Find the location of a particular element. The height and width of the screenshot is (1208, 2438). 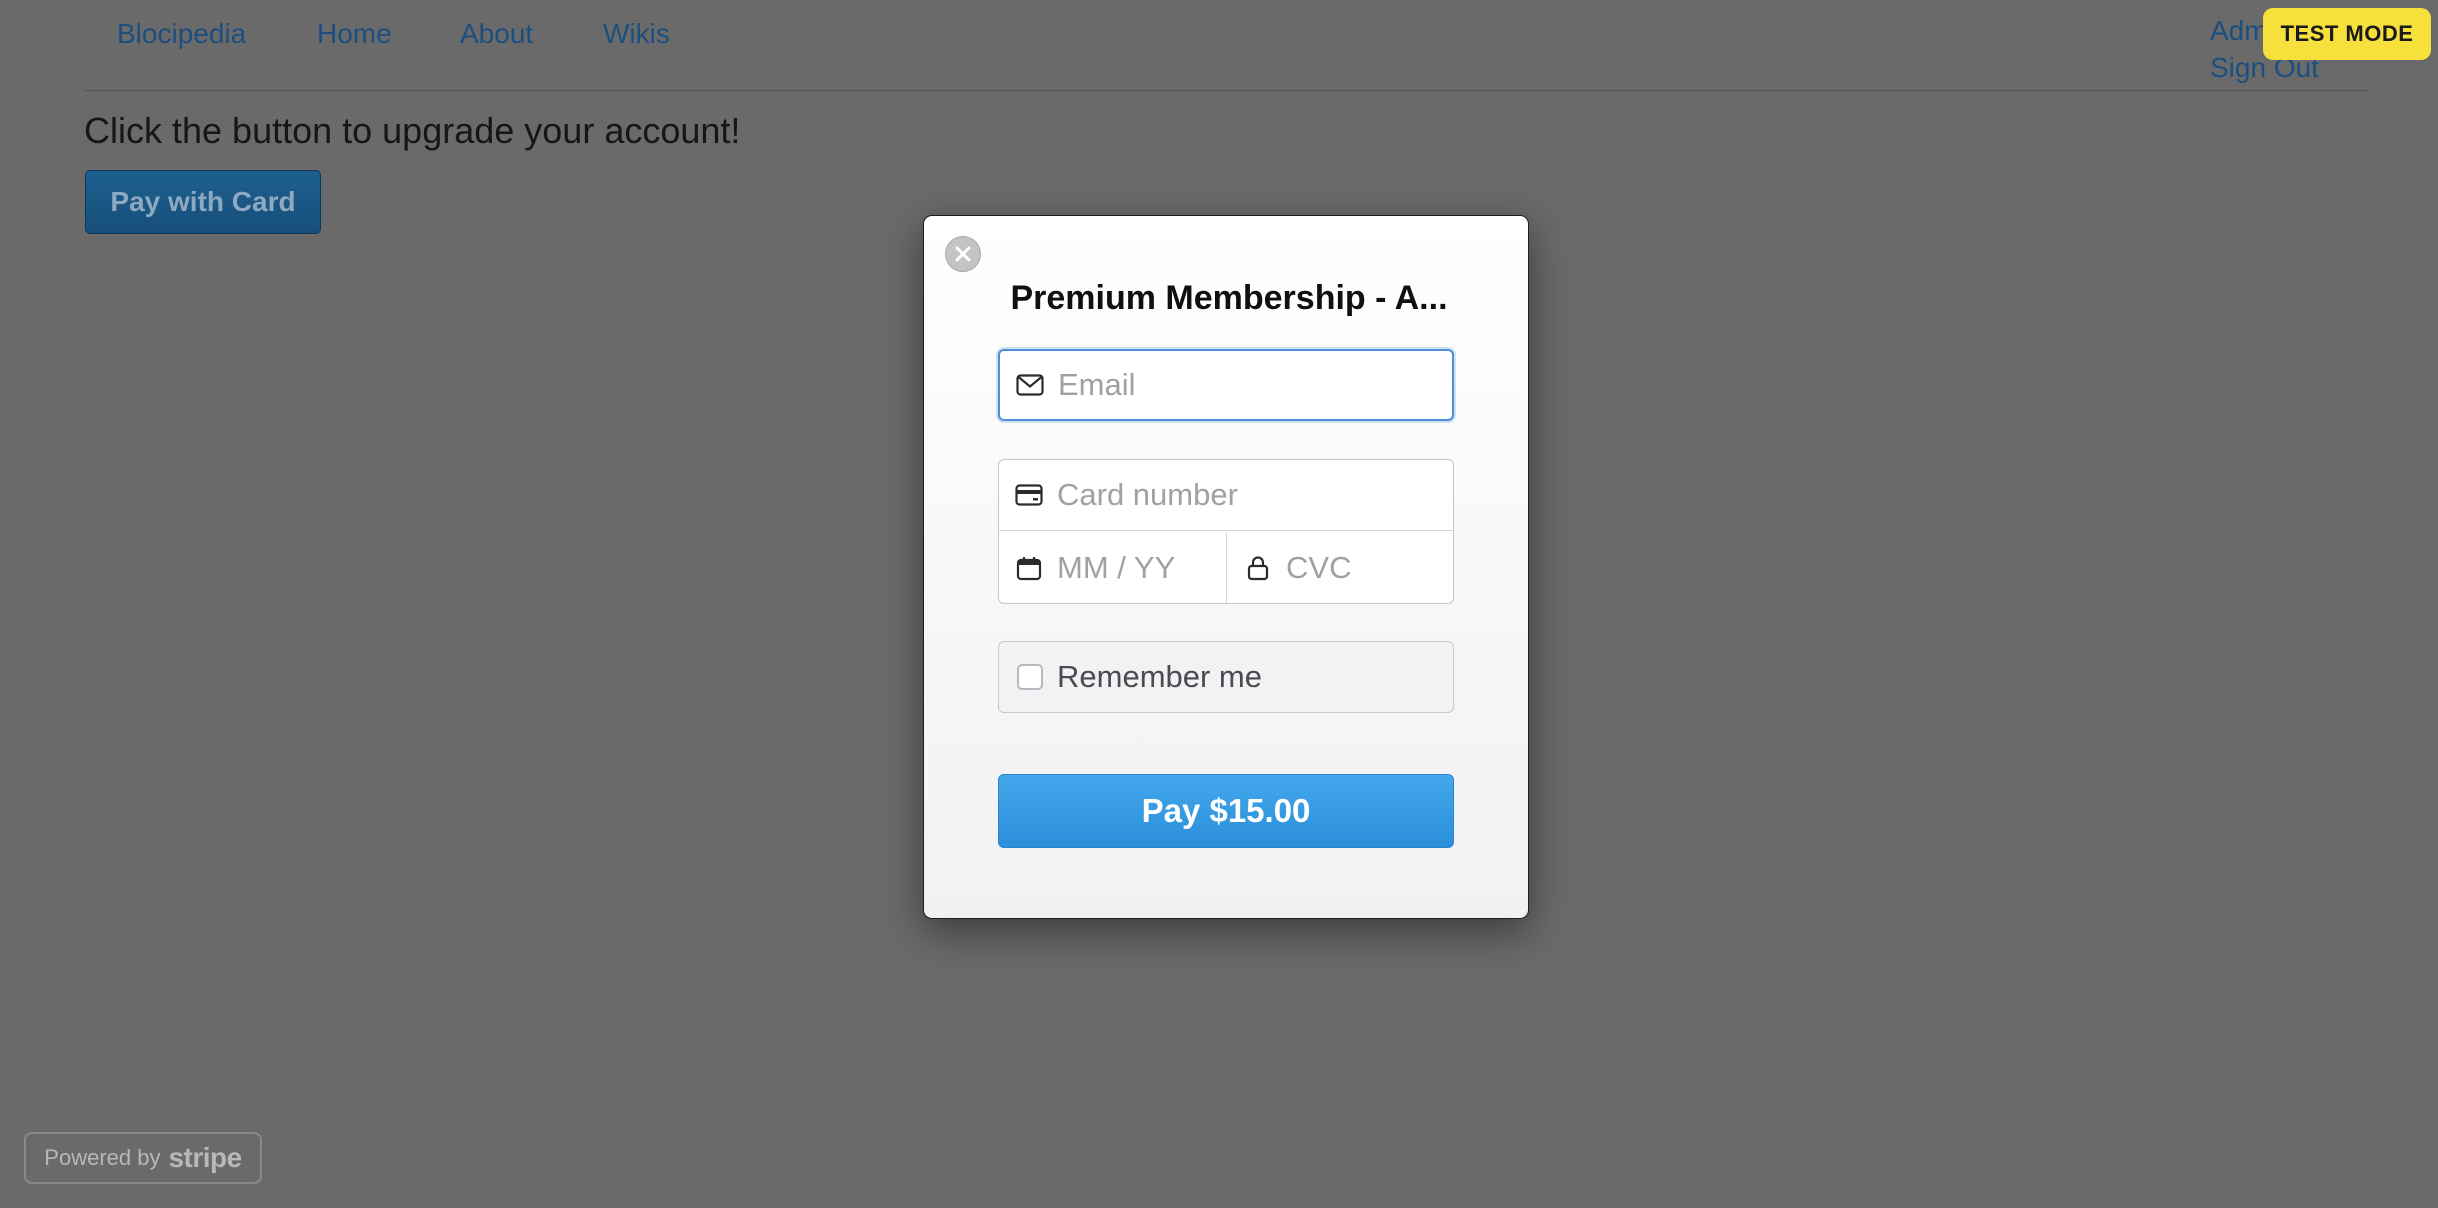

remember-me-checkbox is located at coordinates (1030, 677).